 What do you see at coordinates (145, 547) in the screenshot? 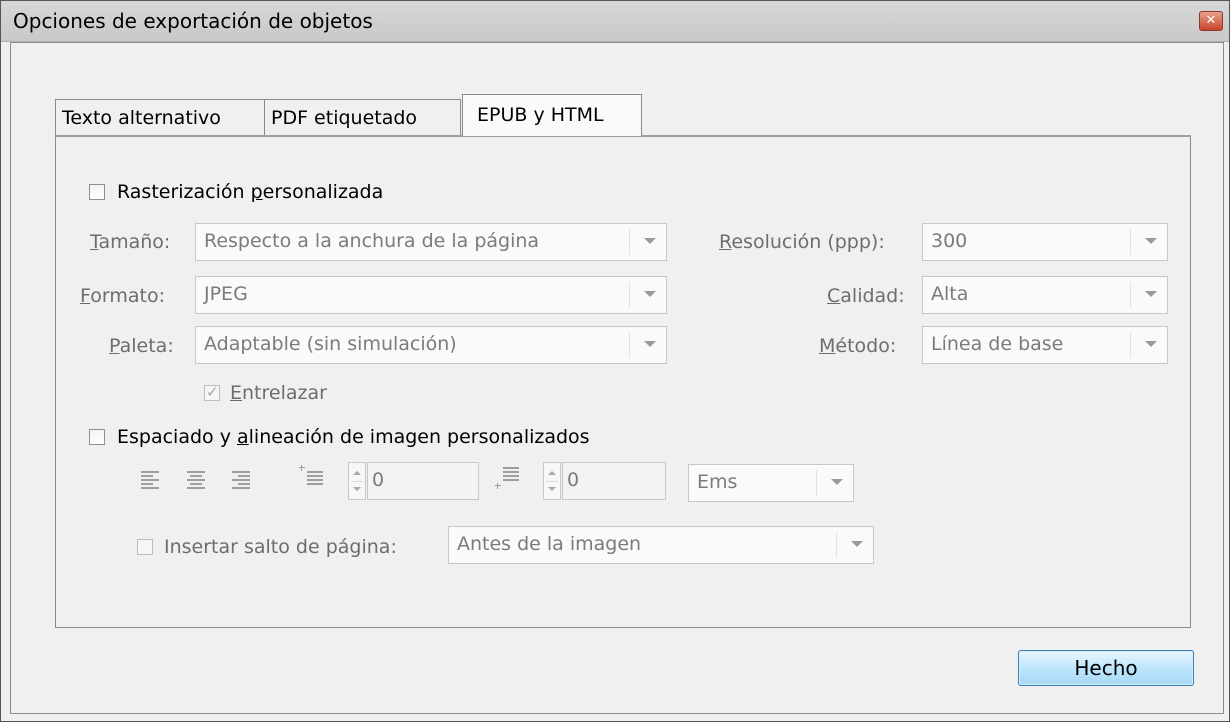
I see `page-break-checkbox` at bounding box center [145, 547].